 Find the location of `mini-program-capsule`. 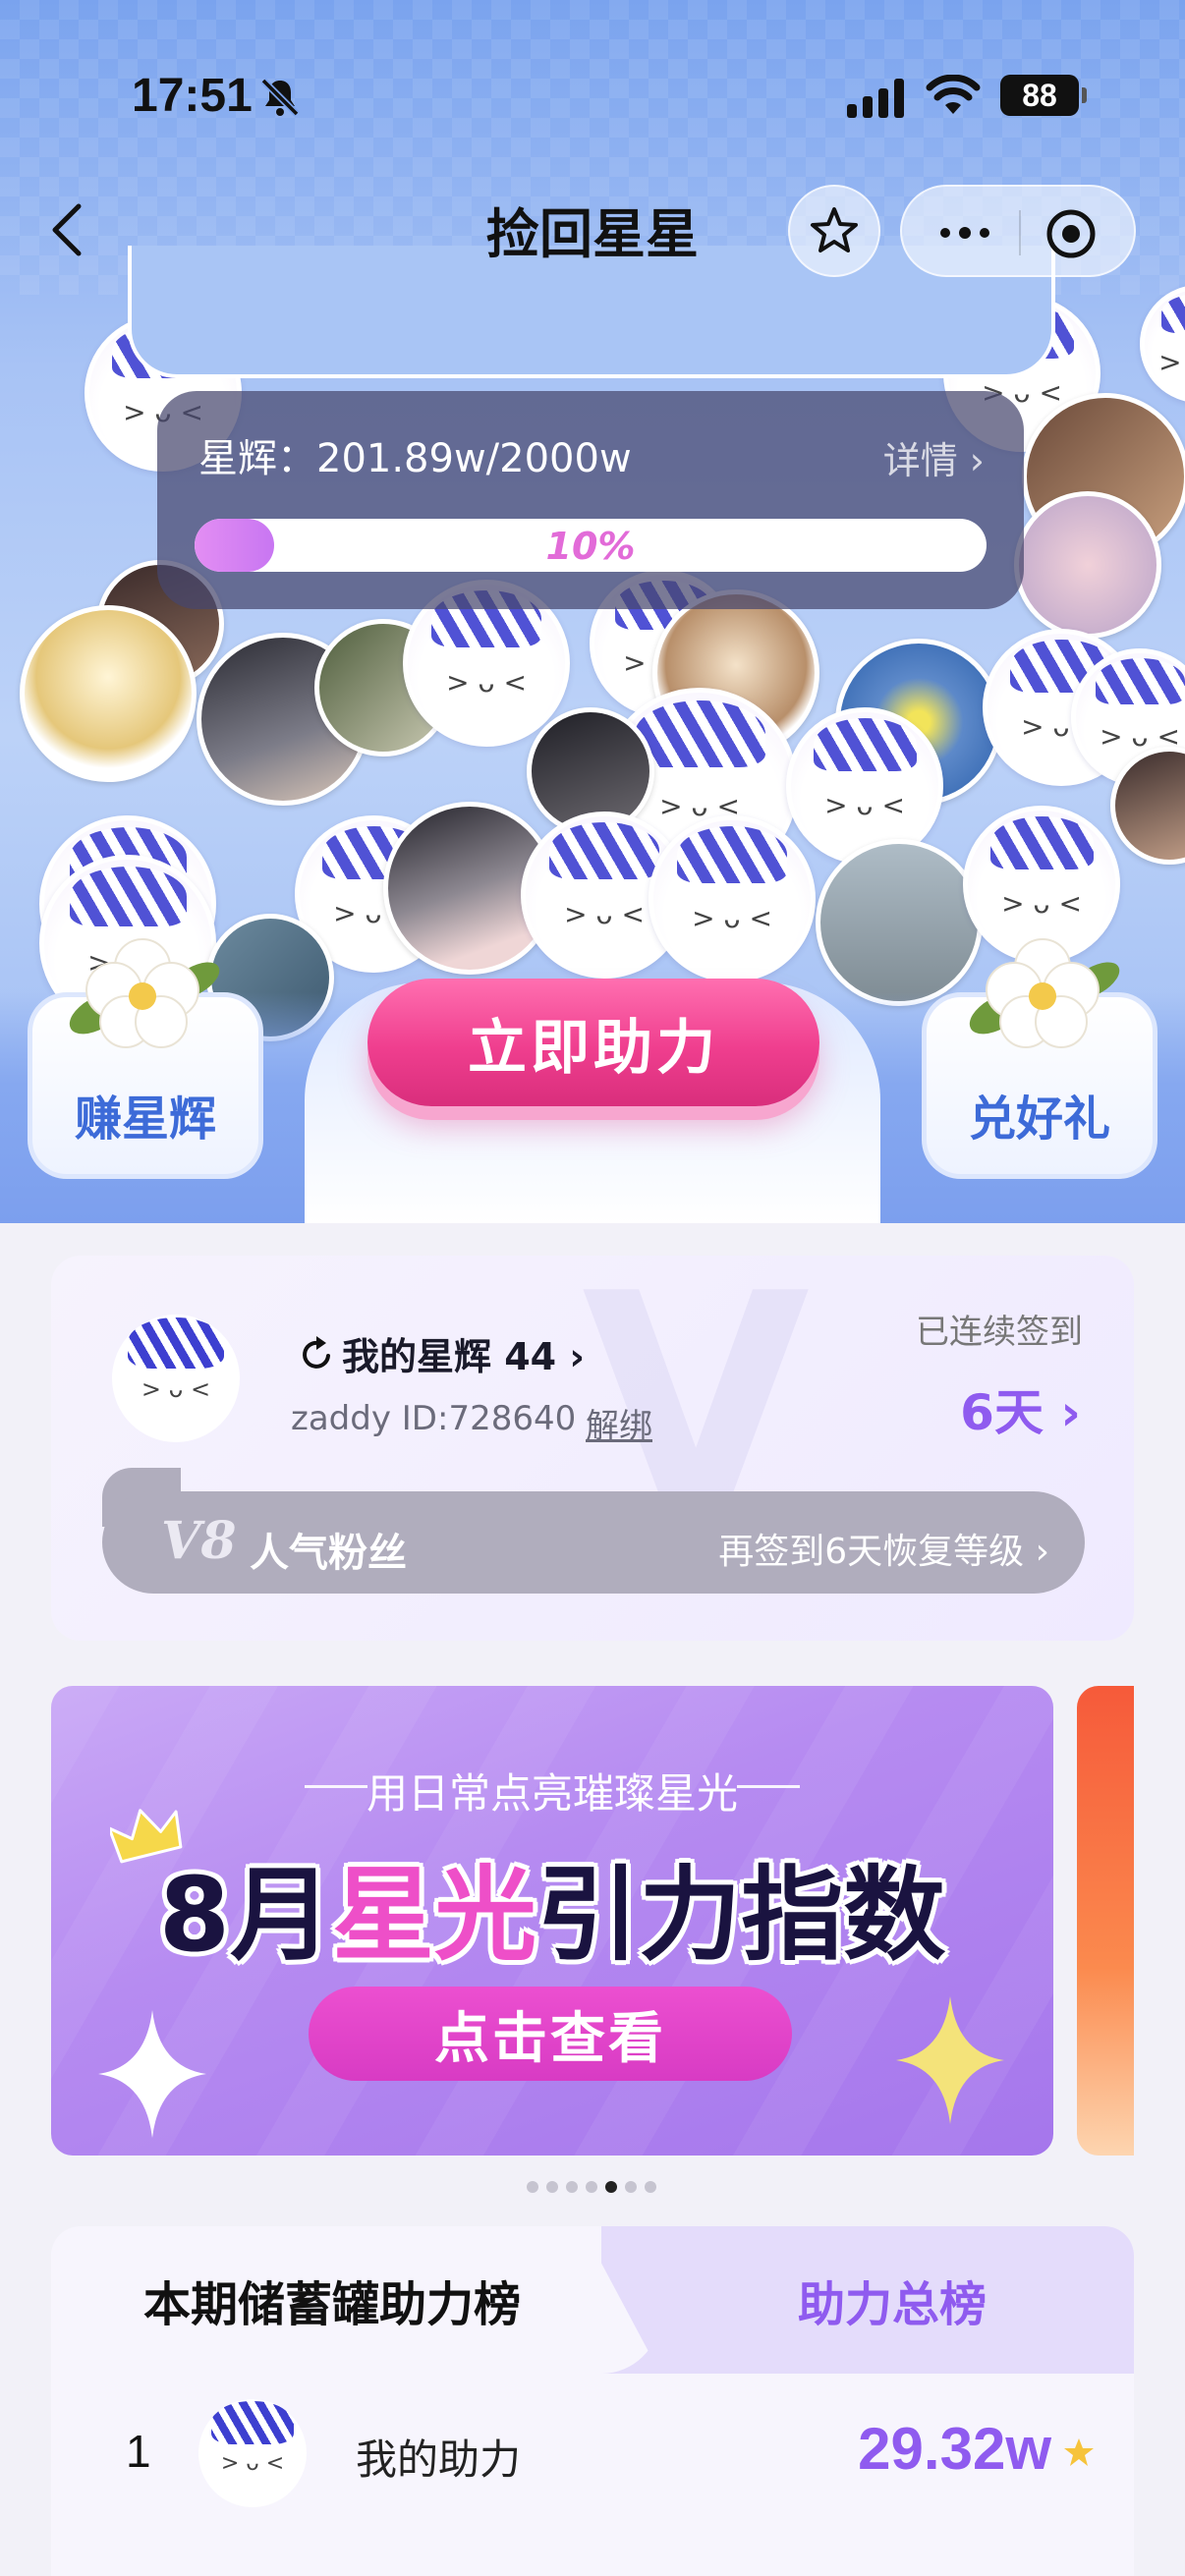

mini-program-capsule is located at coordinates (1018, 231).